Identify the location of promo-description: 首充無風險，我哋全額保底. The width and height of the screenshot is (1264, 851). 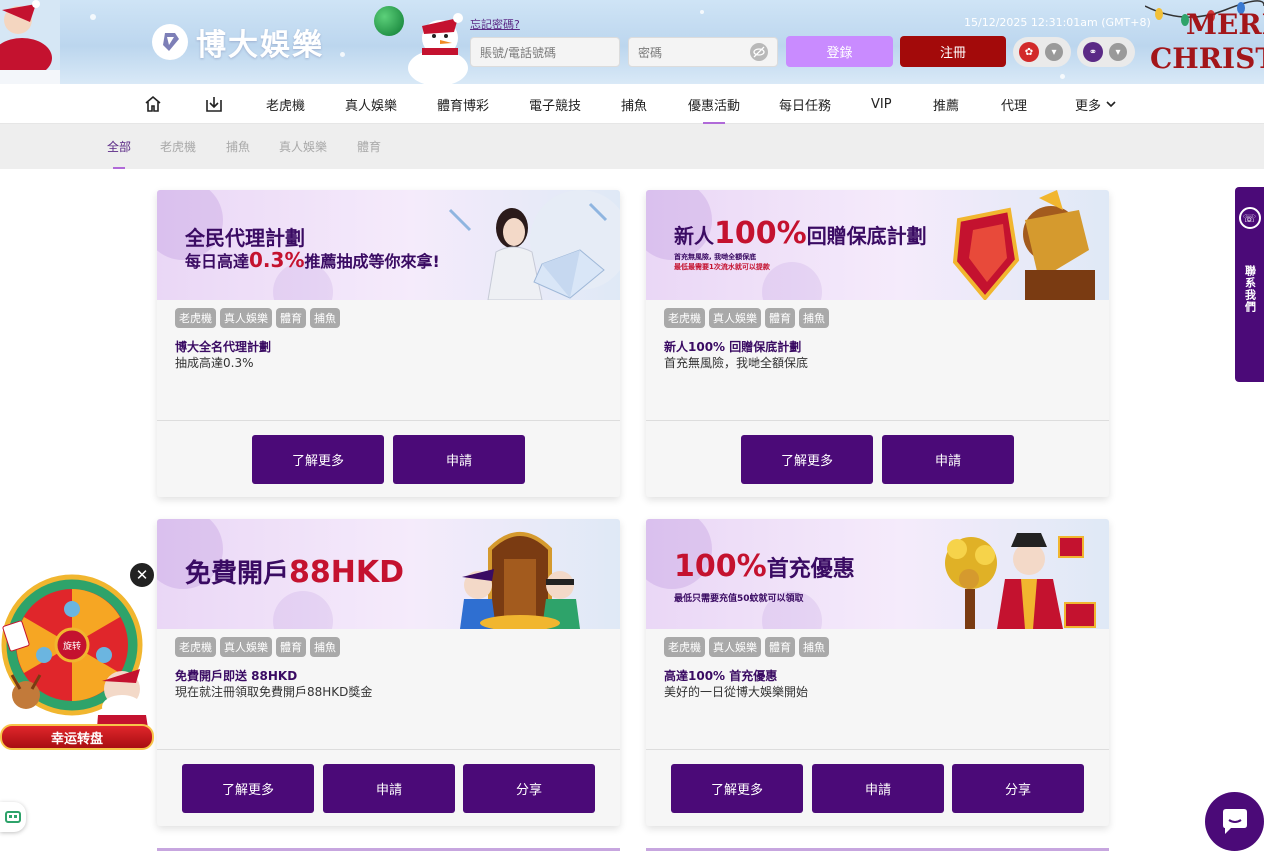
(736, 363).